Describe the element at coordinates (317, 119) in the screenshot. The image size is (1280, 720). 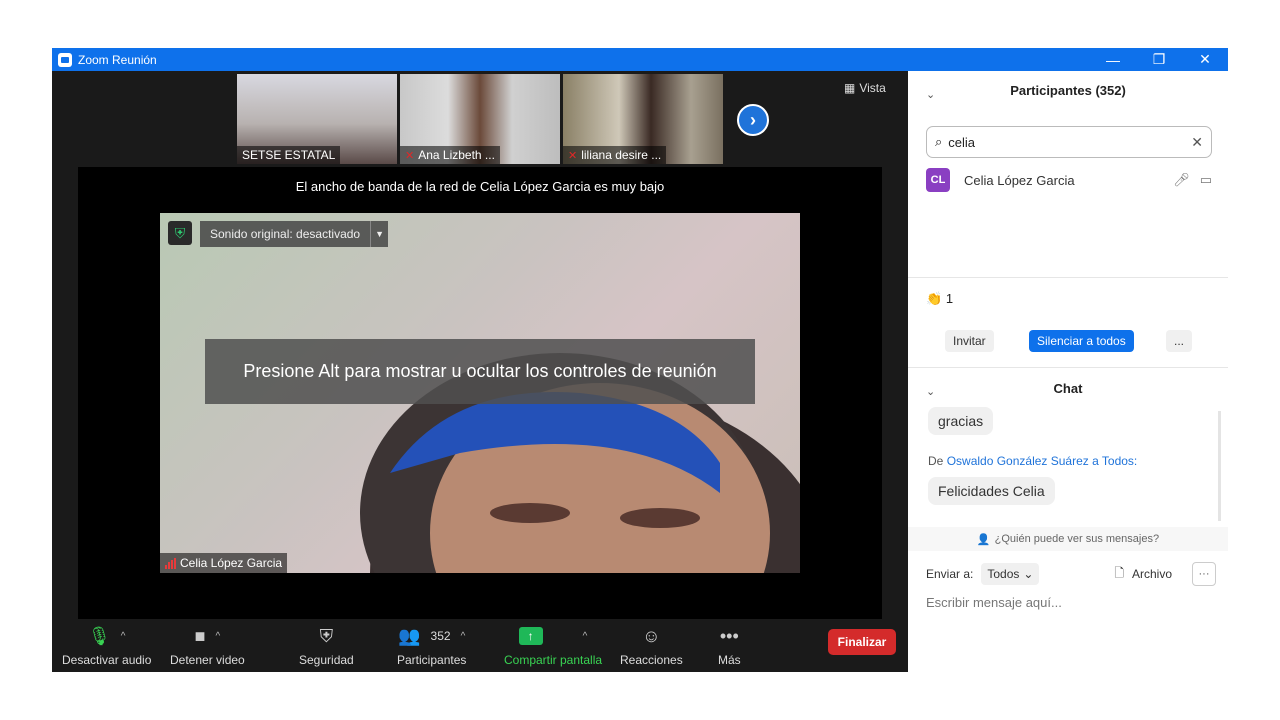
I see `video-thumbnail: SETSE ESTATAL` at that location.